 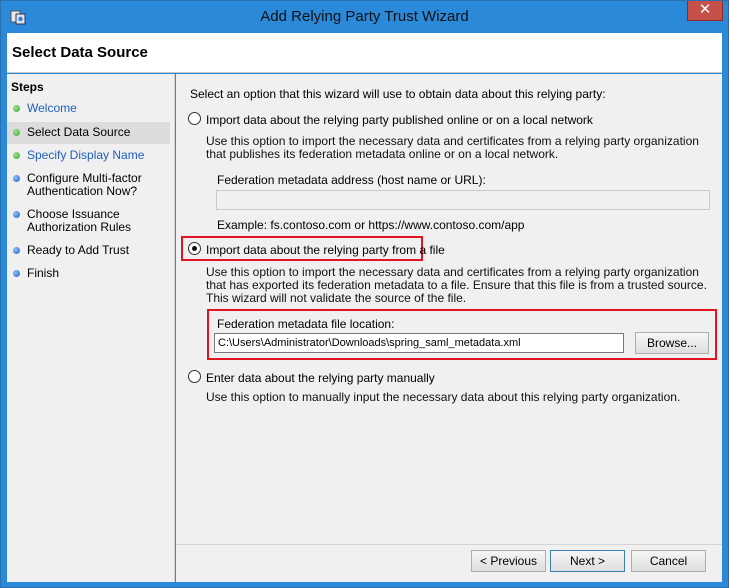 What do you see at coordinates (88, 110) in the screenshot?
I see `step-welcome: Welcome` at bounding box center [88, 110].